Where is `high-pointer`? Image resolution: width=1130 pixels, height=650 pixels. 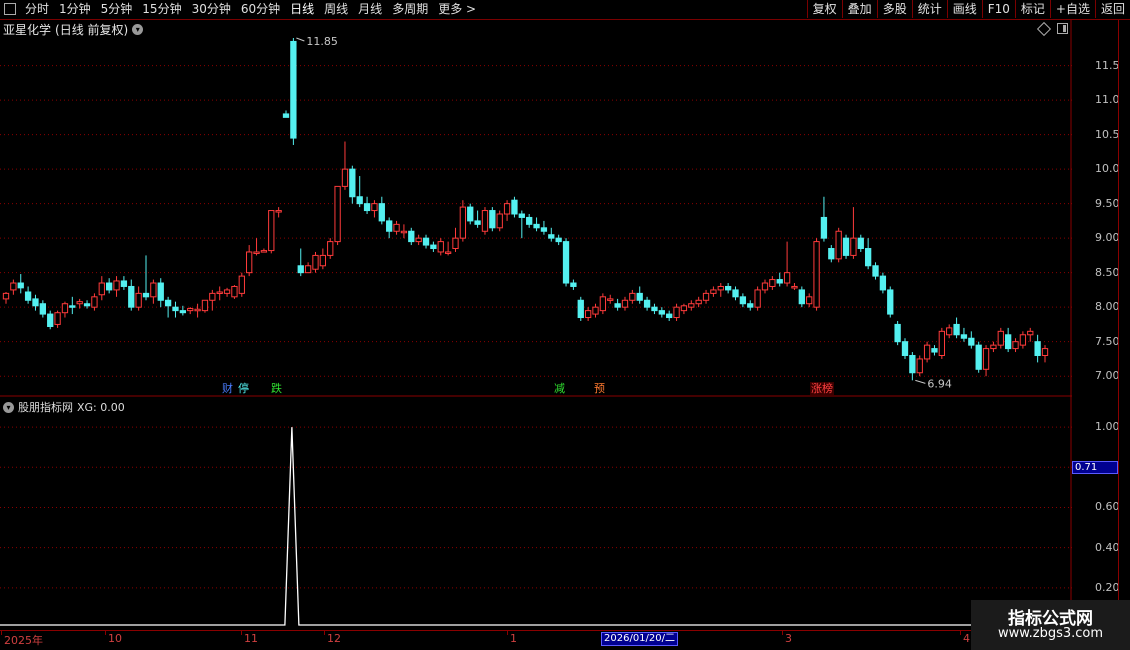
high-pointer is located at coordinates (300, 39).